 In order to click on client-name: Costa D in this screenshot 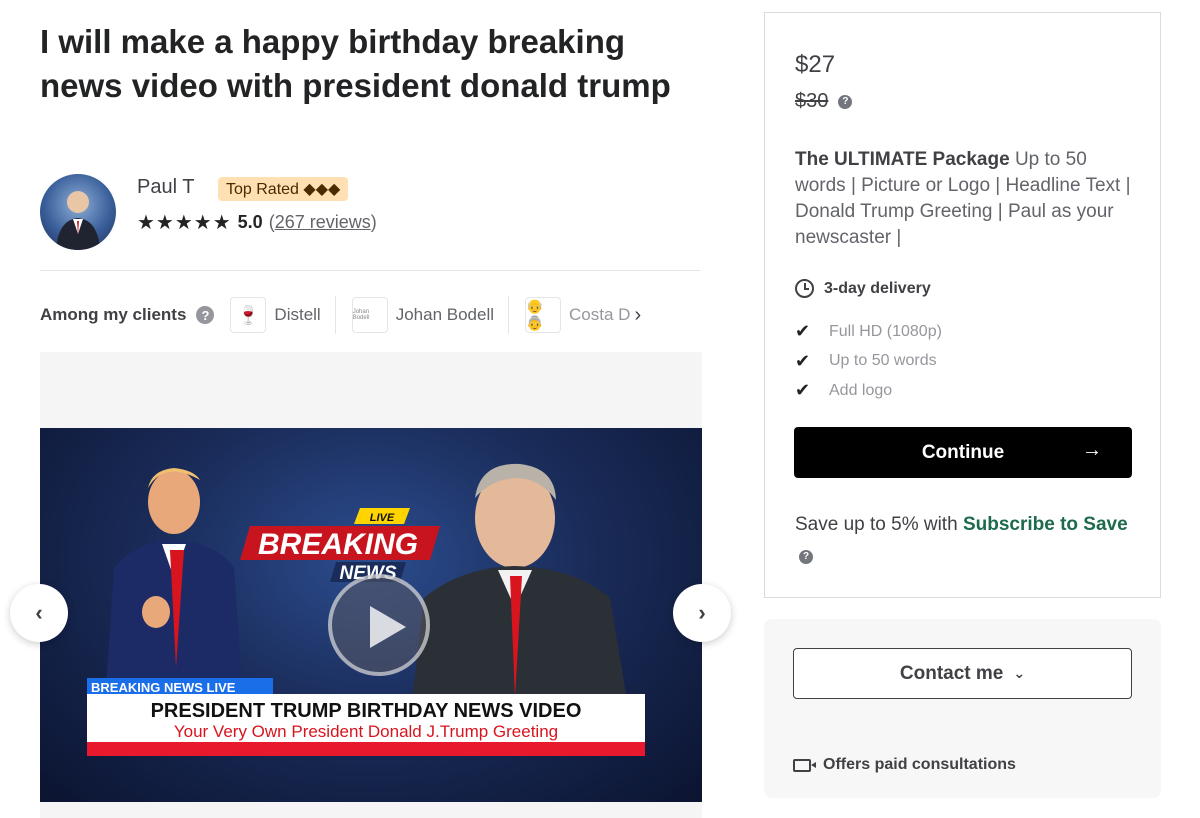, I will do `click(600, 314)`.